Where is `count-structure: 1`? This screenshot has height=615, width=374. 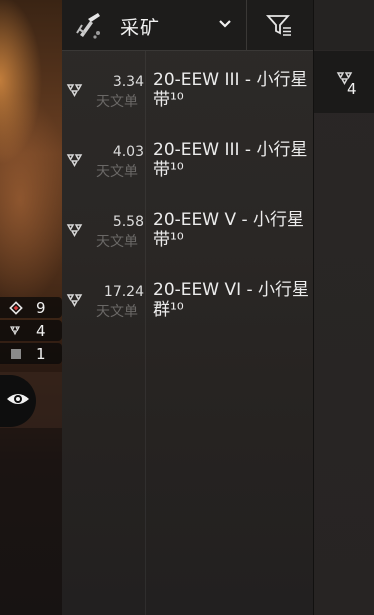
count-structure: 1 is located at coordinates (31, 353).